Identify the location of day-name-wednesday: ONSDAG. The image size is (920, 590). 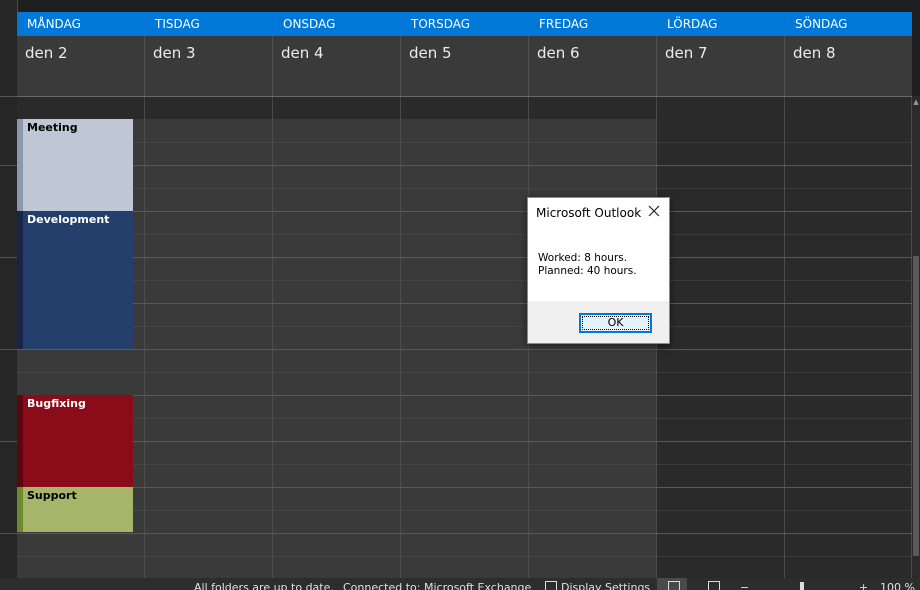
(337, 24).